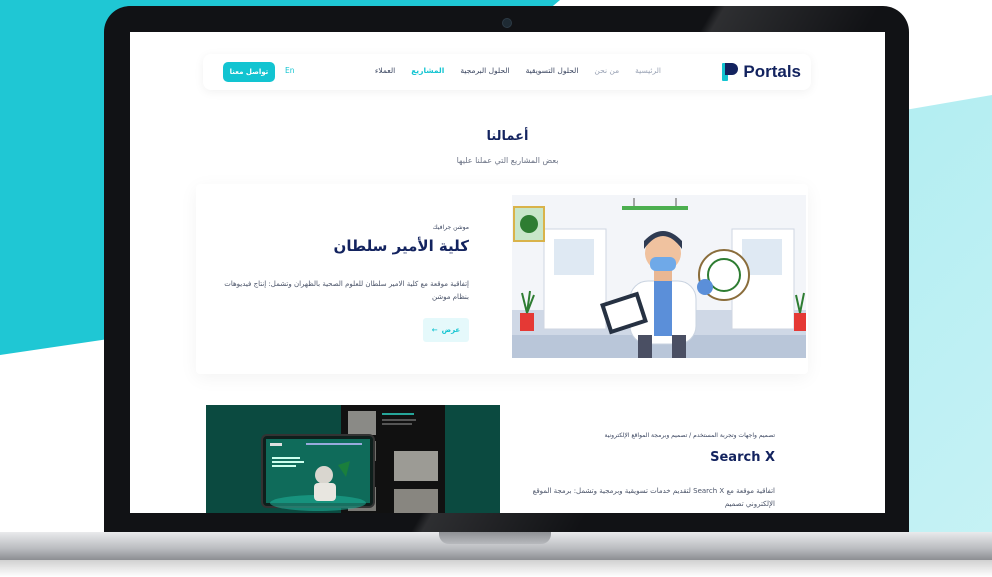 The width and height of the screenshot is (992, 577). Describe the element at coordinates (484, 70) in the screenshot. I see `nav-link-software: الحلول البرمجية` at that location.